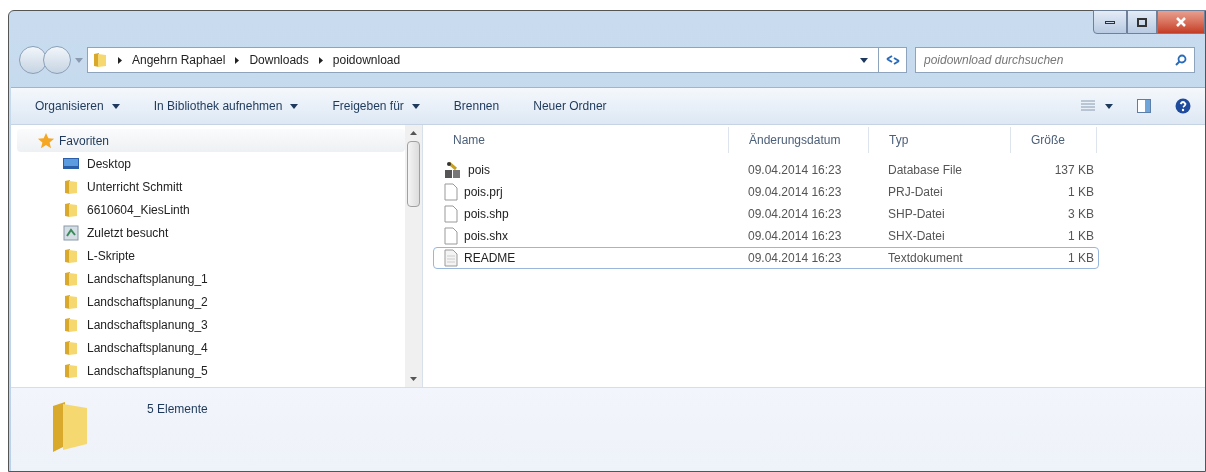 The height and width of the screenshot is (472, 1206). I want to click on breadcrumb-item: Angehrn Raphael, so click(179, 60).